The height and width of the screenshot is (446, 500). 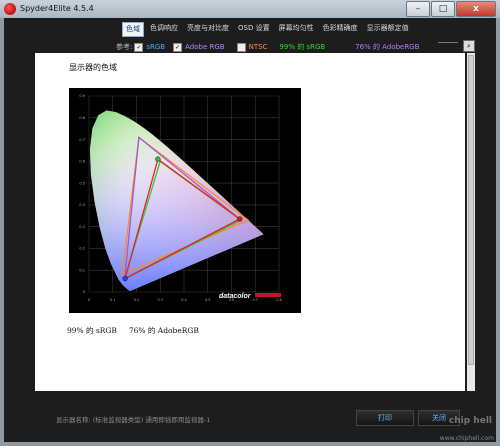 What do you see at coordinates (388, 28) in the screenshot?
I see `tab-display-rating: 显示器额定值` at bounding box center [388, 28].